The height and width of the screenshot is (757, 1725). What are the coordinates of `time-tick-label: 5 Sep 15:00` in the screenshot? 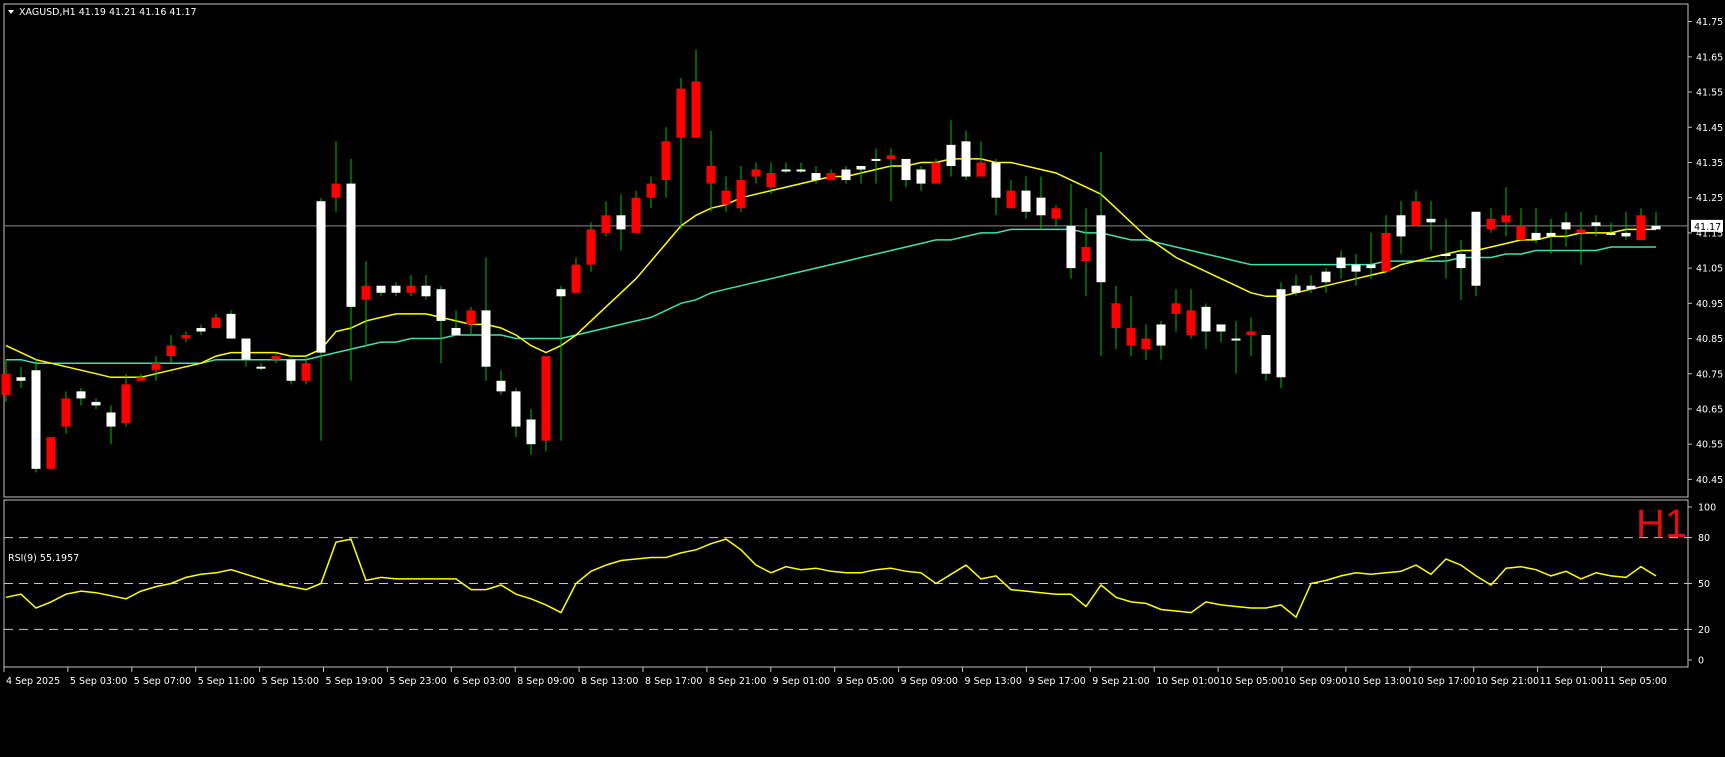 It's located at (290, 681).